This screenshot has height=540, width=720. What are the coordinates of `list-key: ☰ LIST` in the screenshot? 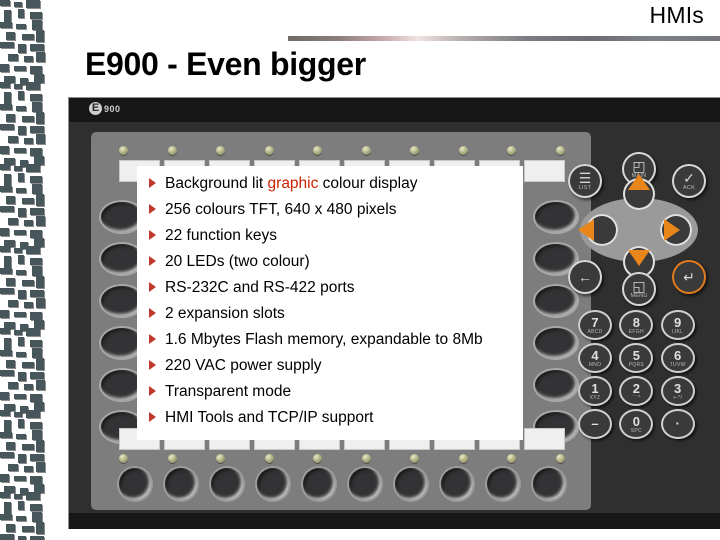 It's located at (585, 181).